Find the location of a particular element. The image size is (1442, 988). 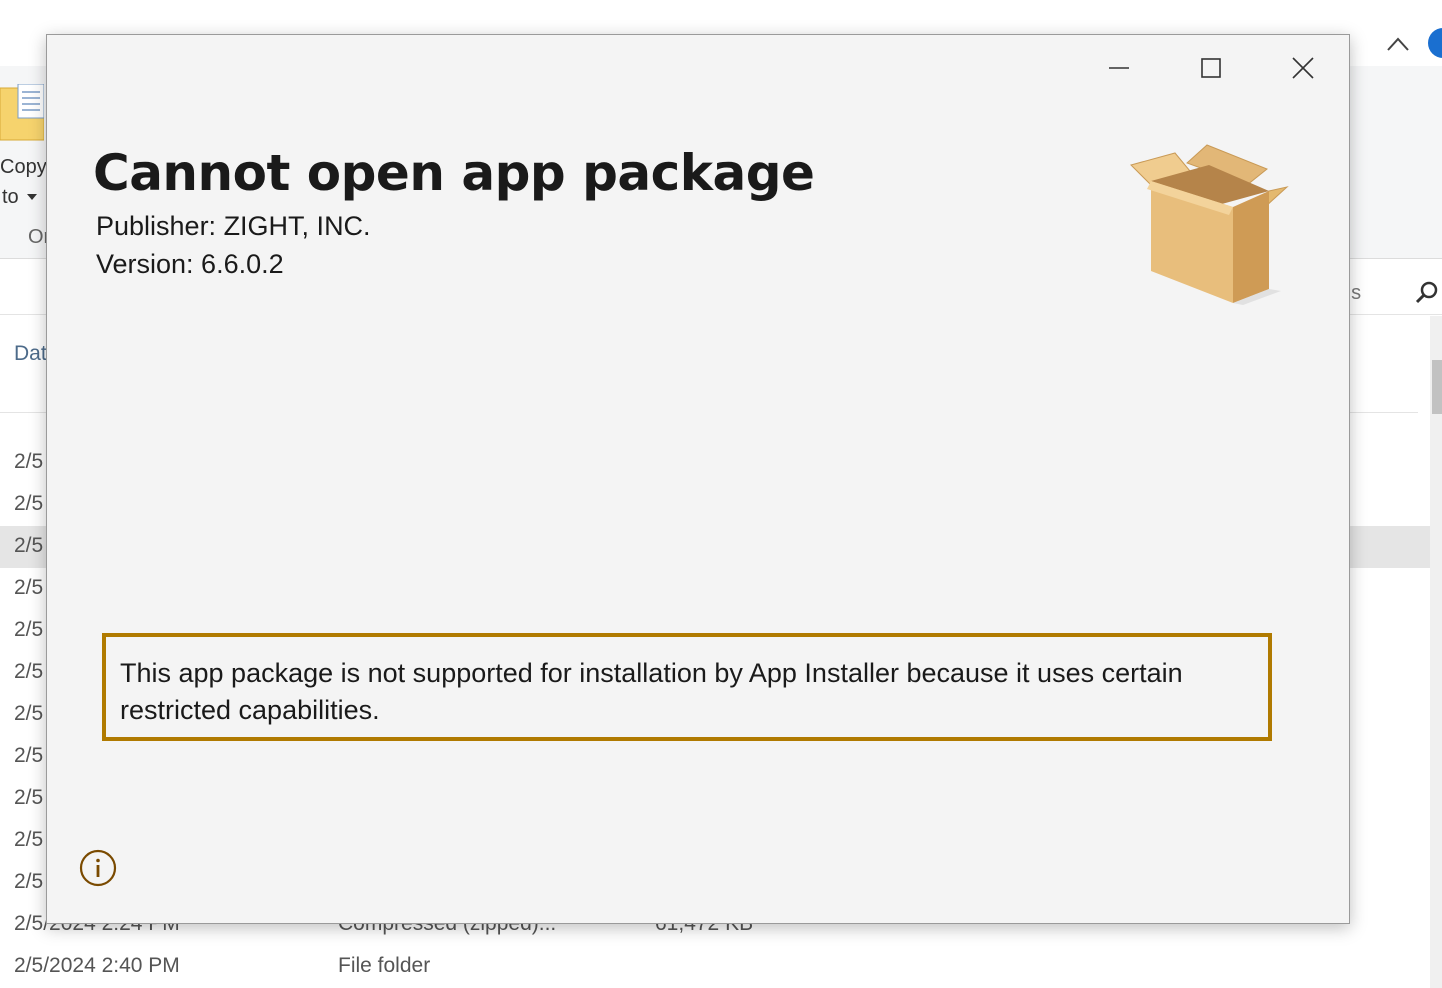

table-row: 2/5/2024 2:40 PM File folder is located at coordinates (715, 967).